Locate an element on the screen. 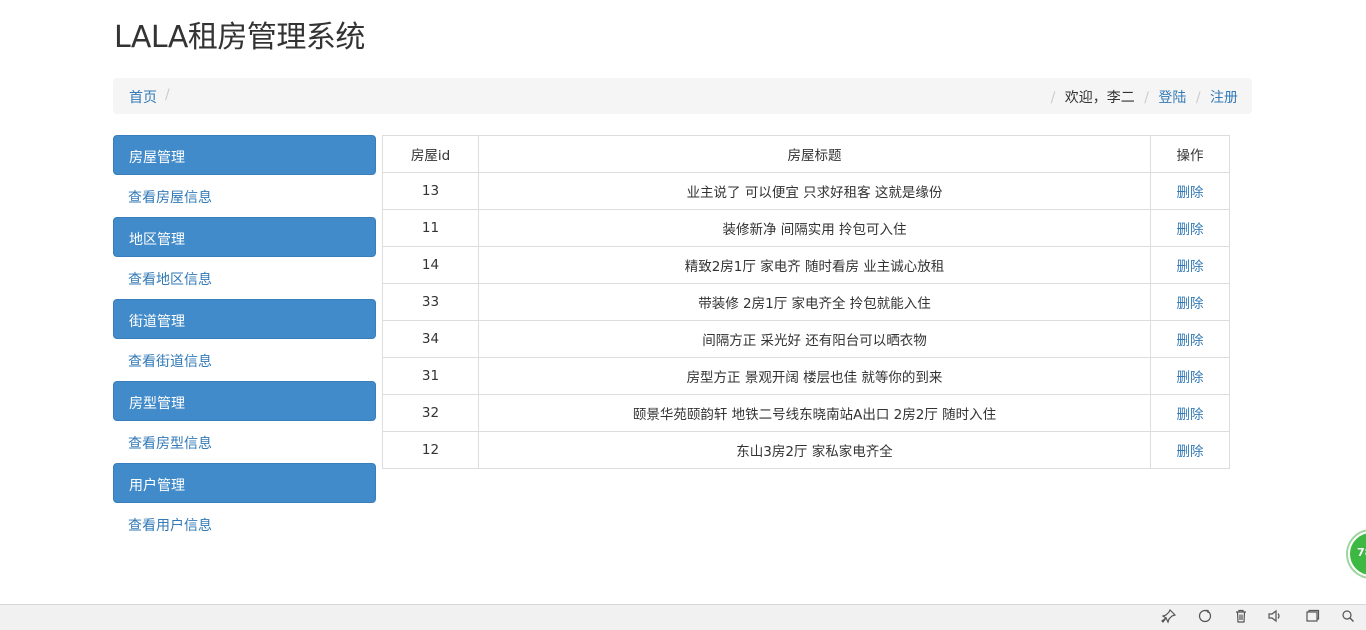 Image resolution: width=1366 pixels, height=630 pixels. table-row: 33 带装修 2房1厅 家电齐全 拎包就能入住 删除 is located at coordinates (806, 302).